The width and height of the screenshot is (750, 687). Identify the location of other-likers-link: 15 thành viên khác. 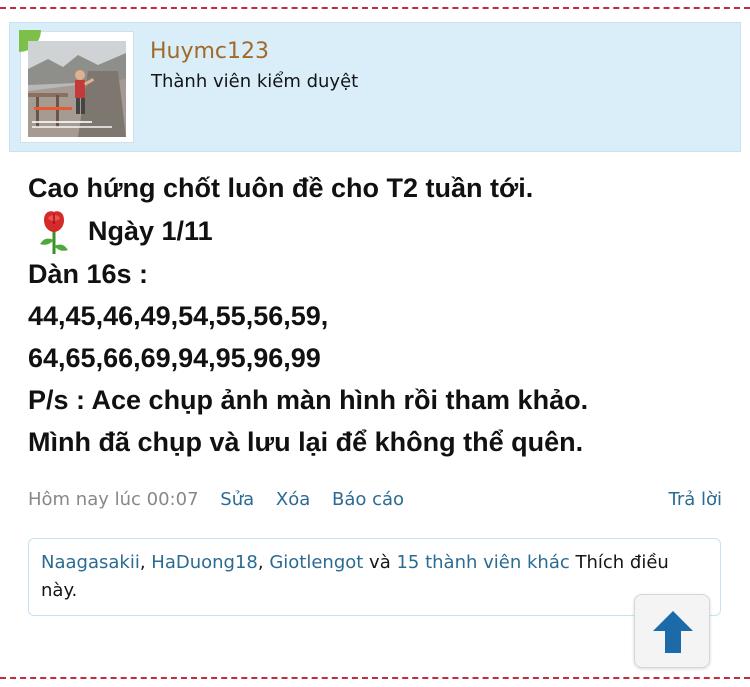
(482, 562).